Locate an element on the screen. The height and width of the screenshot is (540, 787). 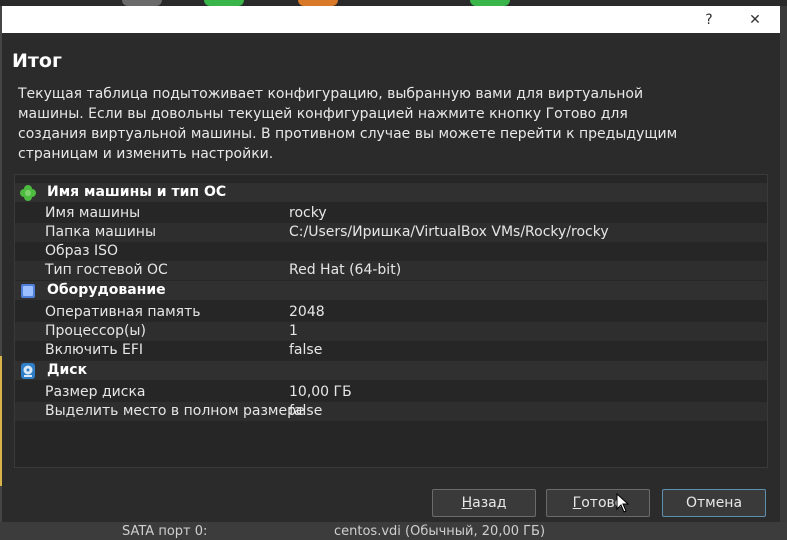
table-row: Тип гостевой ОС Red Hat (64-bit) is located at coordinates (391, 270).